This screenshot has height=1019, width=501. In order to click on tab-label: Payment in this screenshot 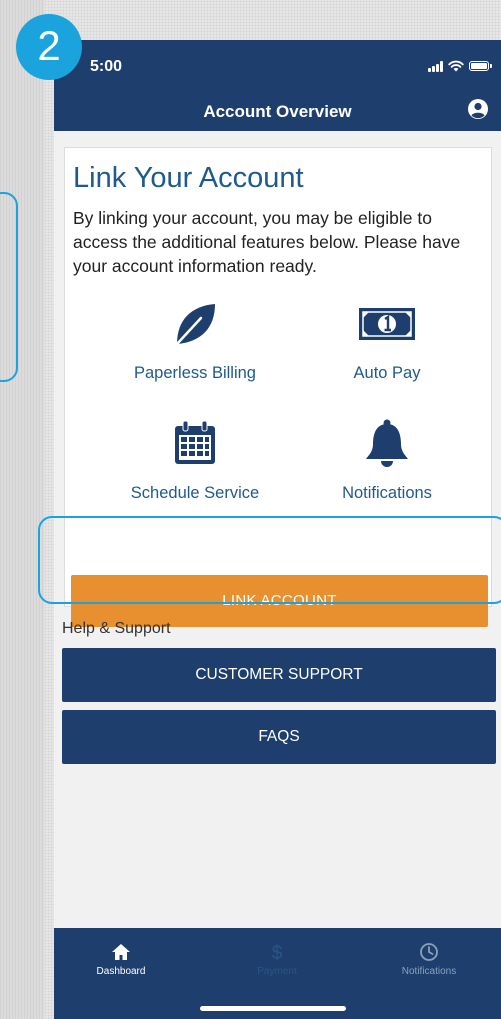, I will do `click(277, 971)`.